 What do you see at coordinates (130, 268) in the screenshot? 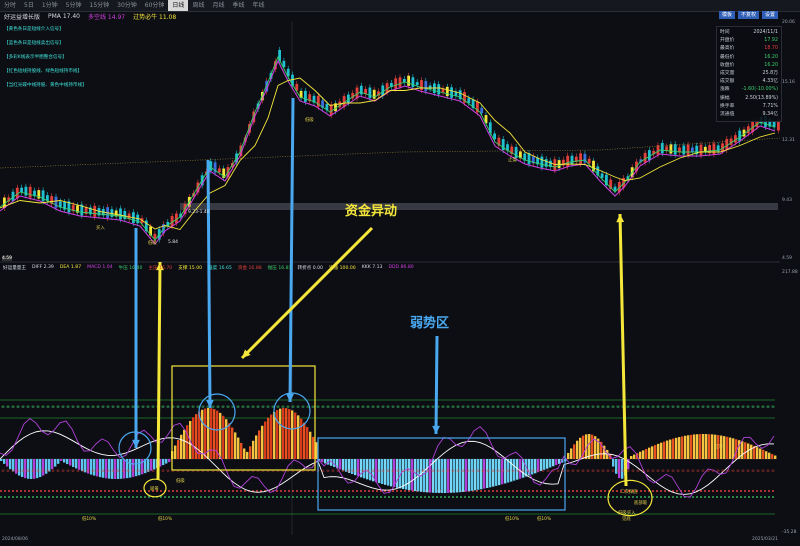
I see `indicator-value: 牛压 16.40` at bounding box center [130, 268].